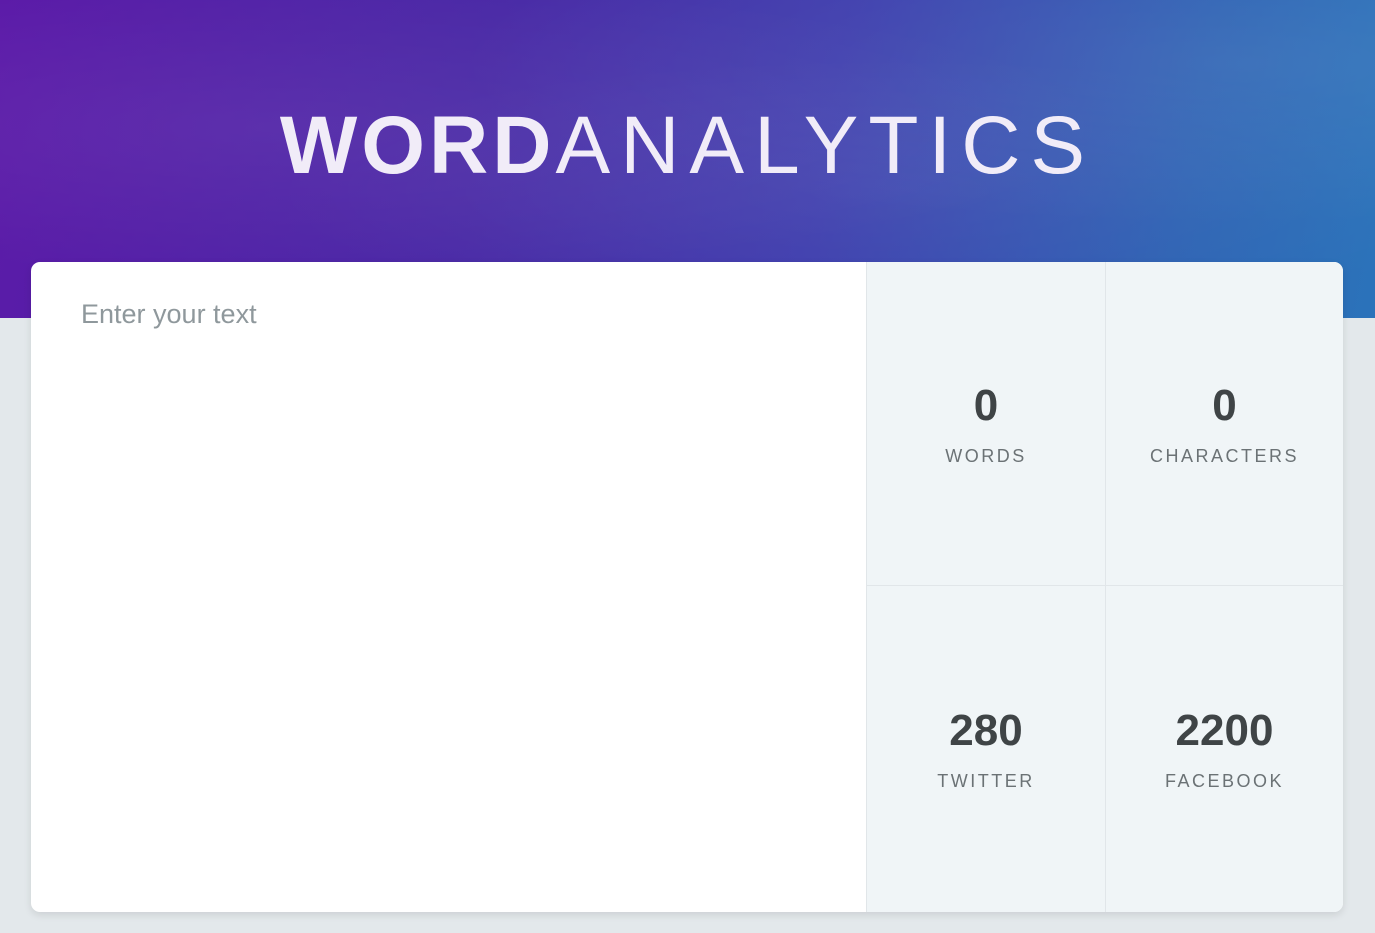 This screenshot has width=1375, height=933. Describe the element at coordinates (986, 405) in the screenshot. I see `stat-words-value: 0` at that location.